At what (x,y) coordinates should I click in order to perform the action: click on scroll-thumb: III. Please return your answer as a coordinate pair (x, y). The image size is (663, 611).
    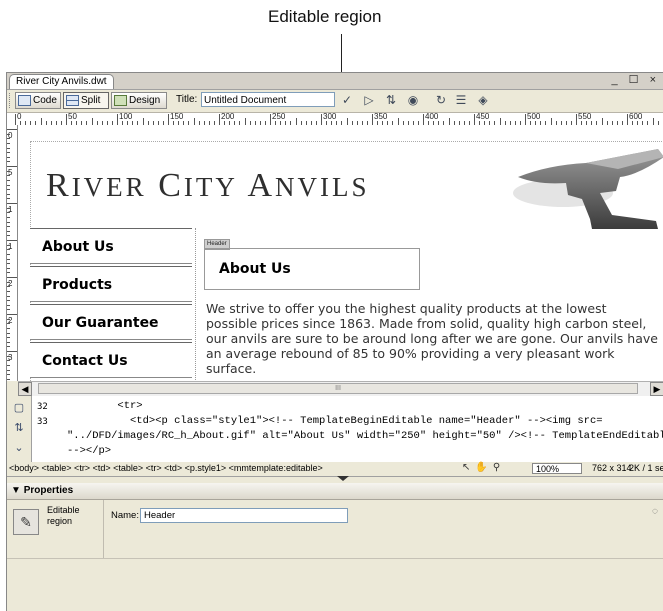
    Looking at the image, I should click on (338, 388).